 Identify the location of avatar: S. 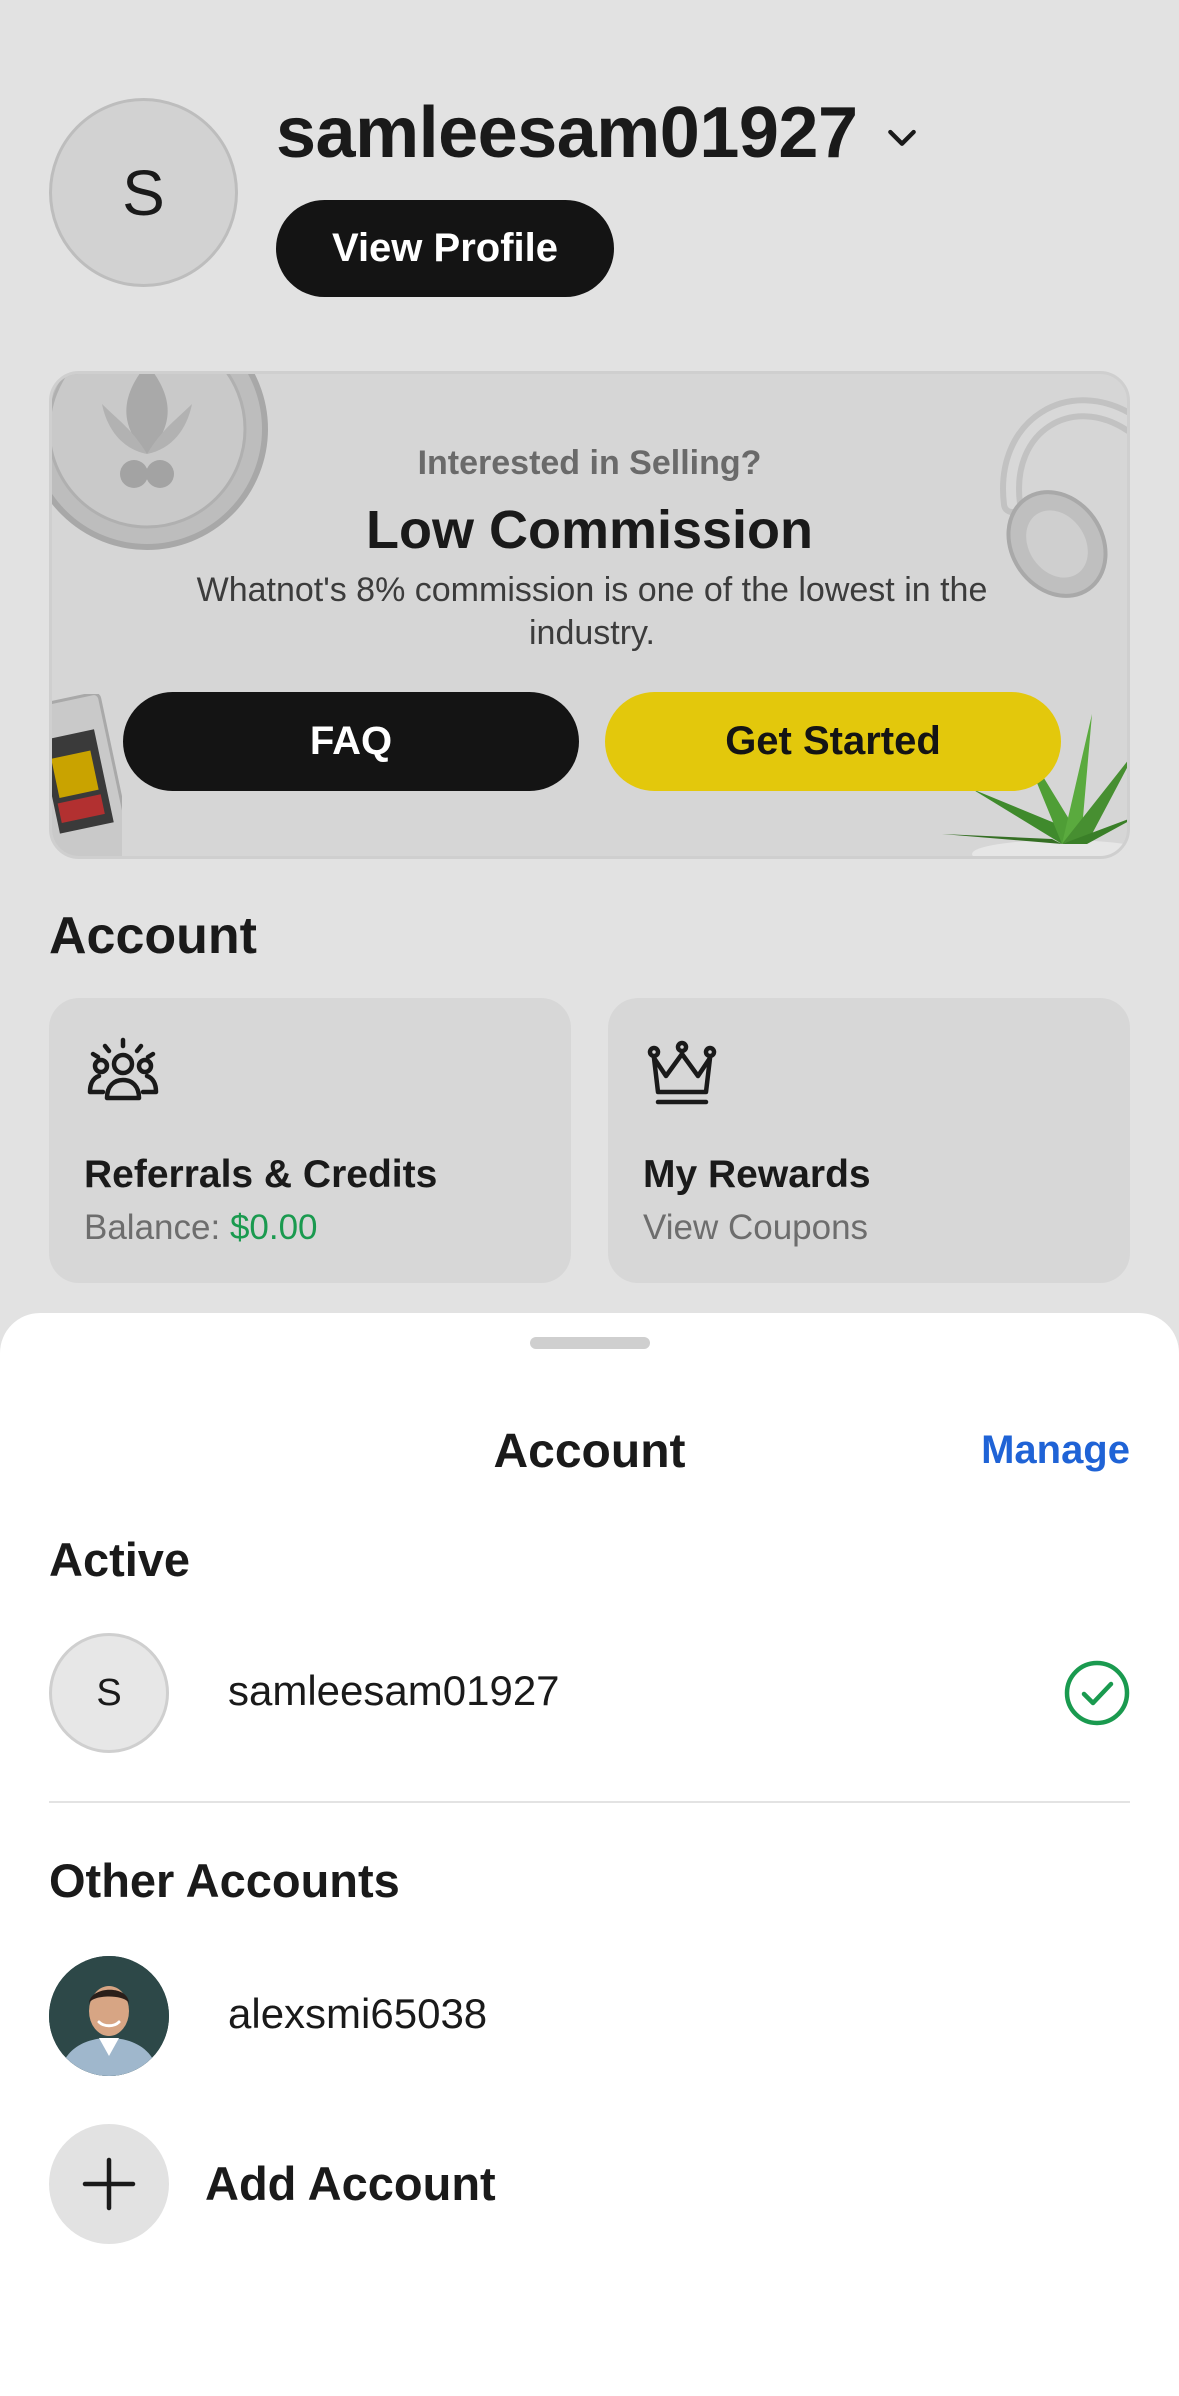
(109, 1693).